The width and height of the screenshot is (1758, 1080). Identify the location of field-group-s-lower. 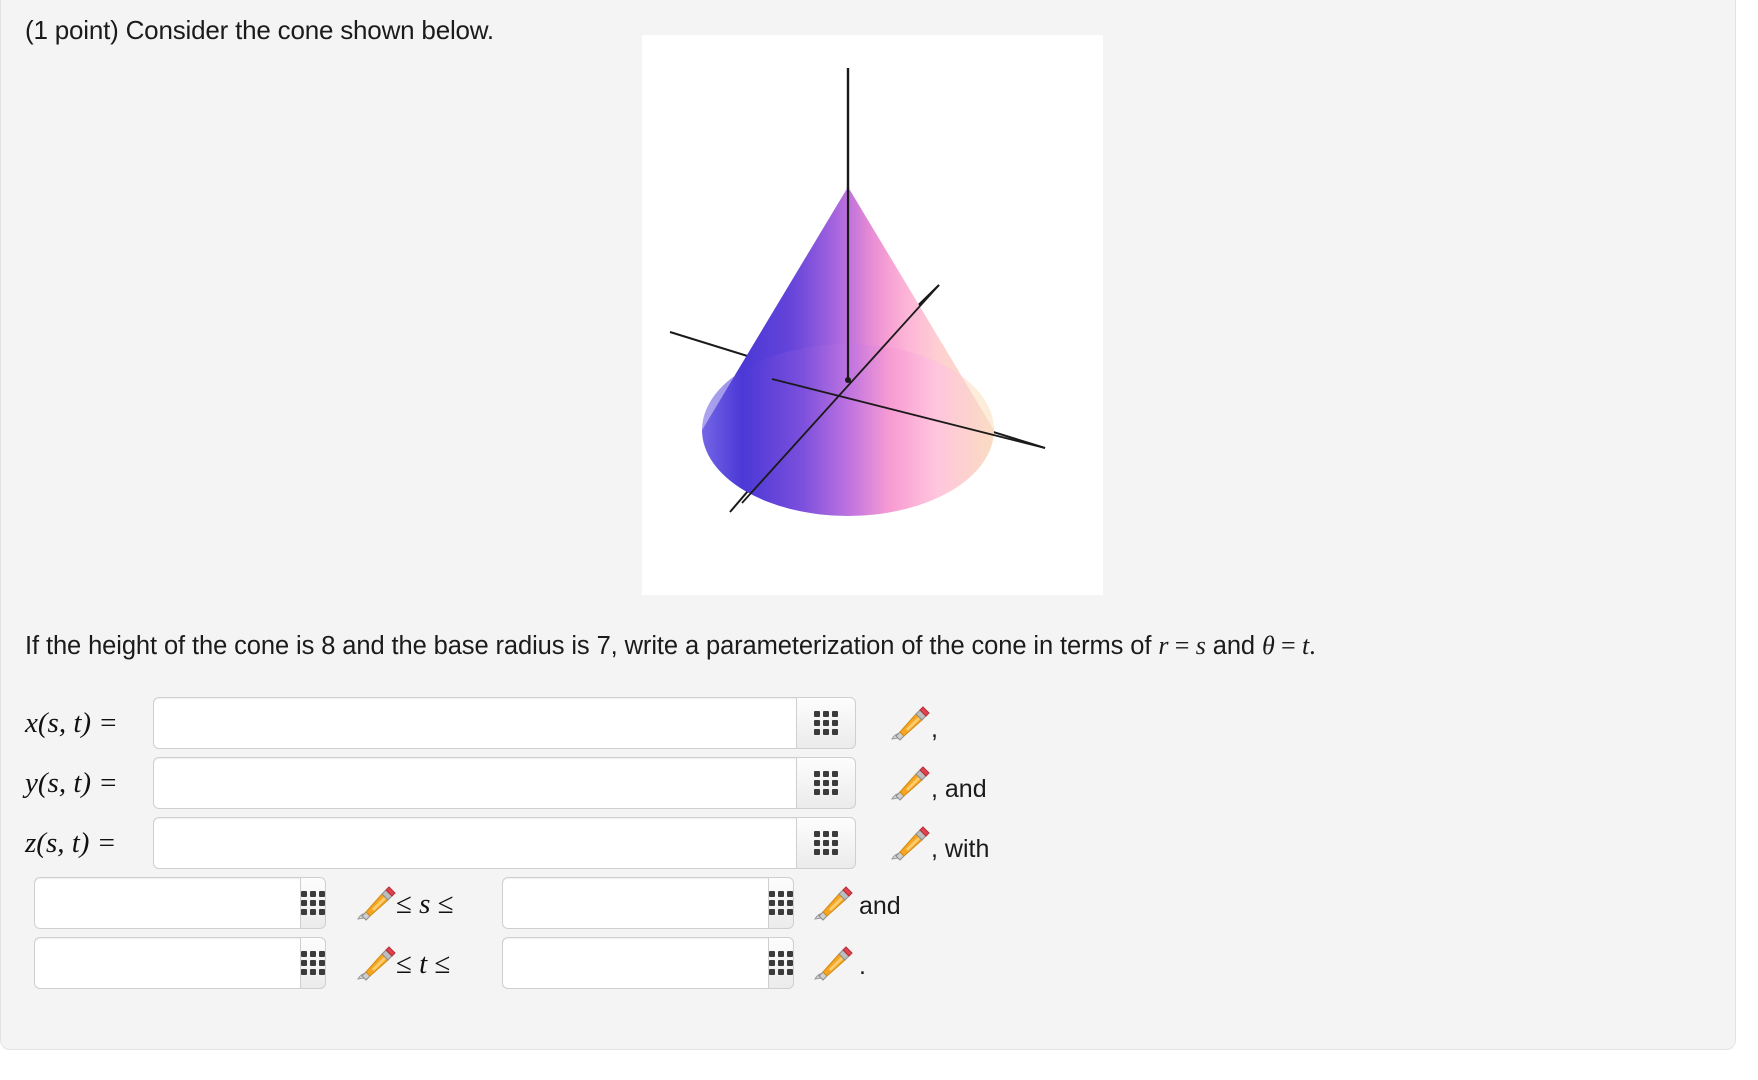
(180, 903).